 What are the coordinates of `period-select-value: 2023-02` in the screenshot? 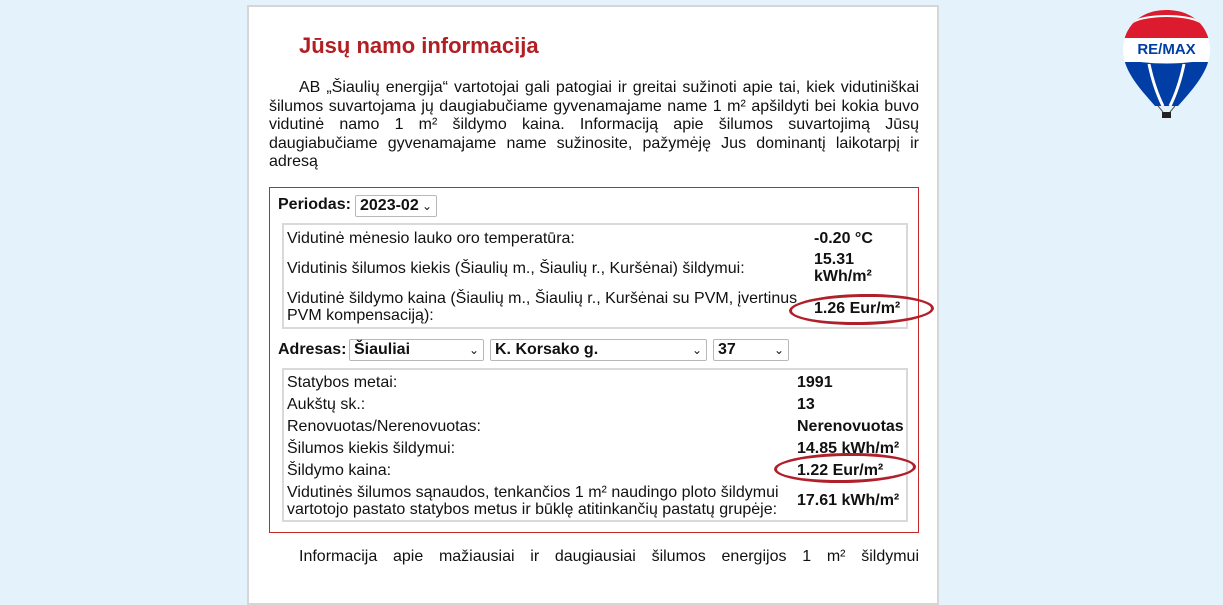 It's located at (389, 205).